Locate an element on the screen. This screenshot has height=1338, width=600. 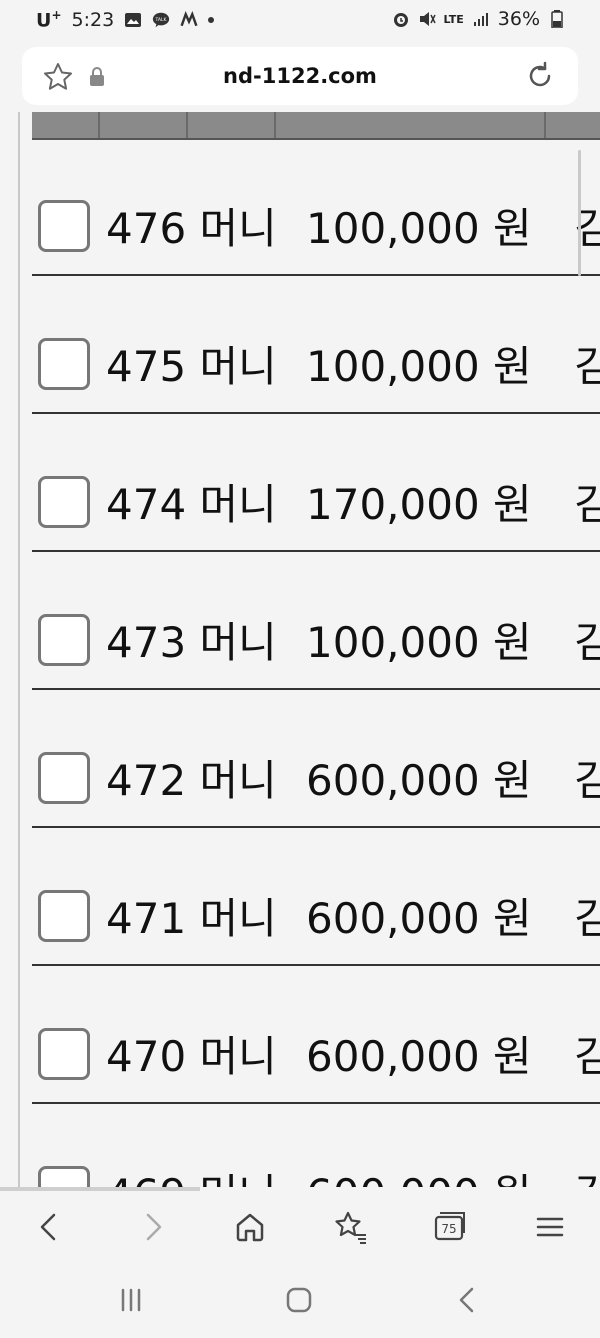
svg-text: 75 is located at coordinates (448, 1229).